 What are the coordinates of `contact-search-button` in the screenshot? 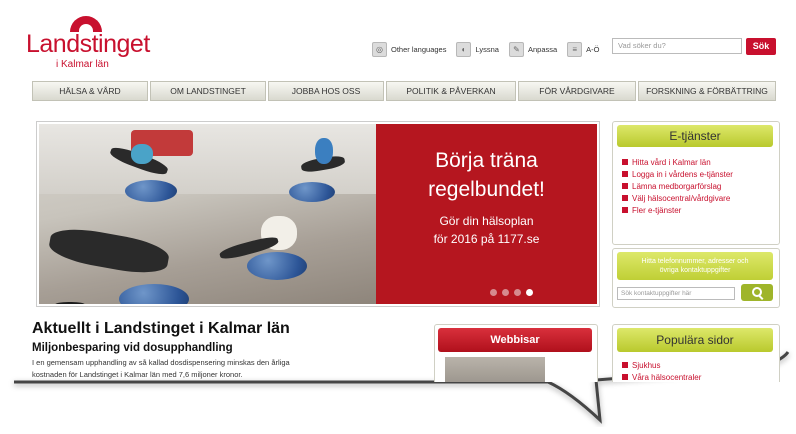 It's located at (757, 292).